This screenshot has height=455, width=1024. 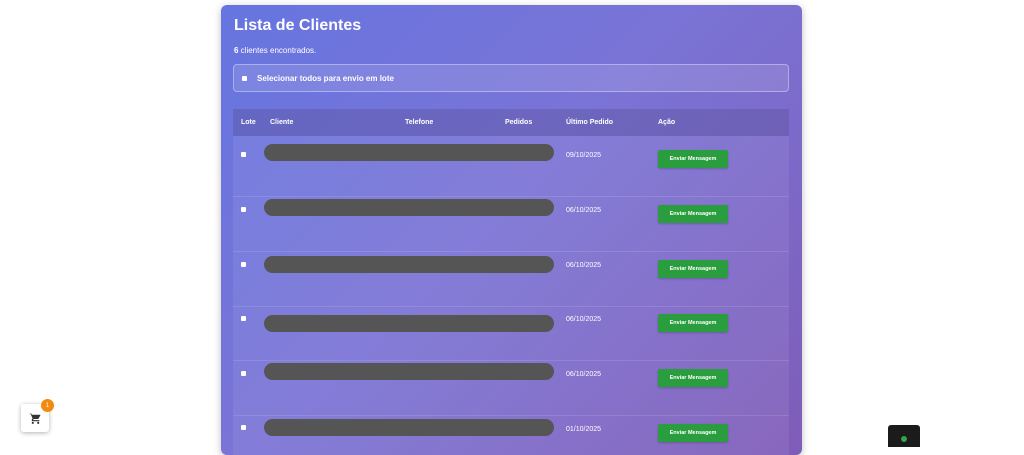 What do you see at coordinates (282, 122) in the screenshot?
I see `column-header-cliente: Cliente` at bounding box center [282, 122].